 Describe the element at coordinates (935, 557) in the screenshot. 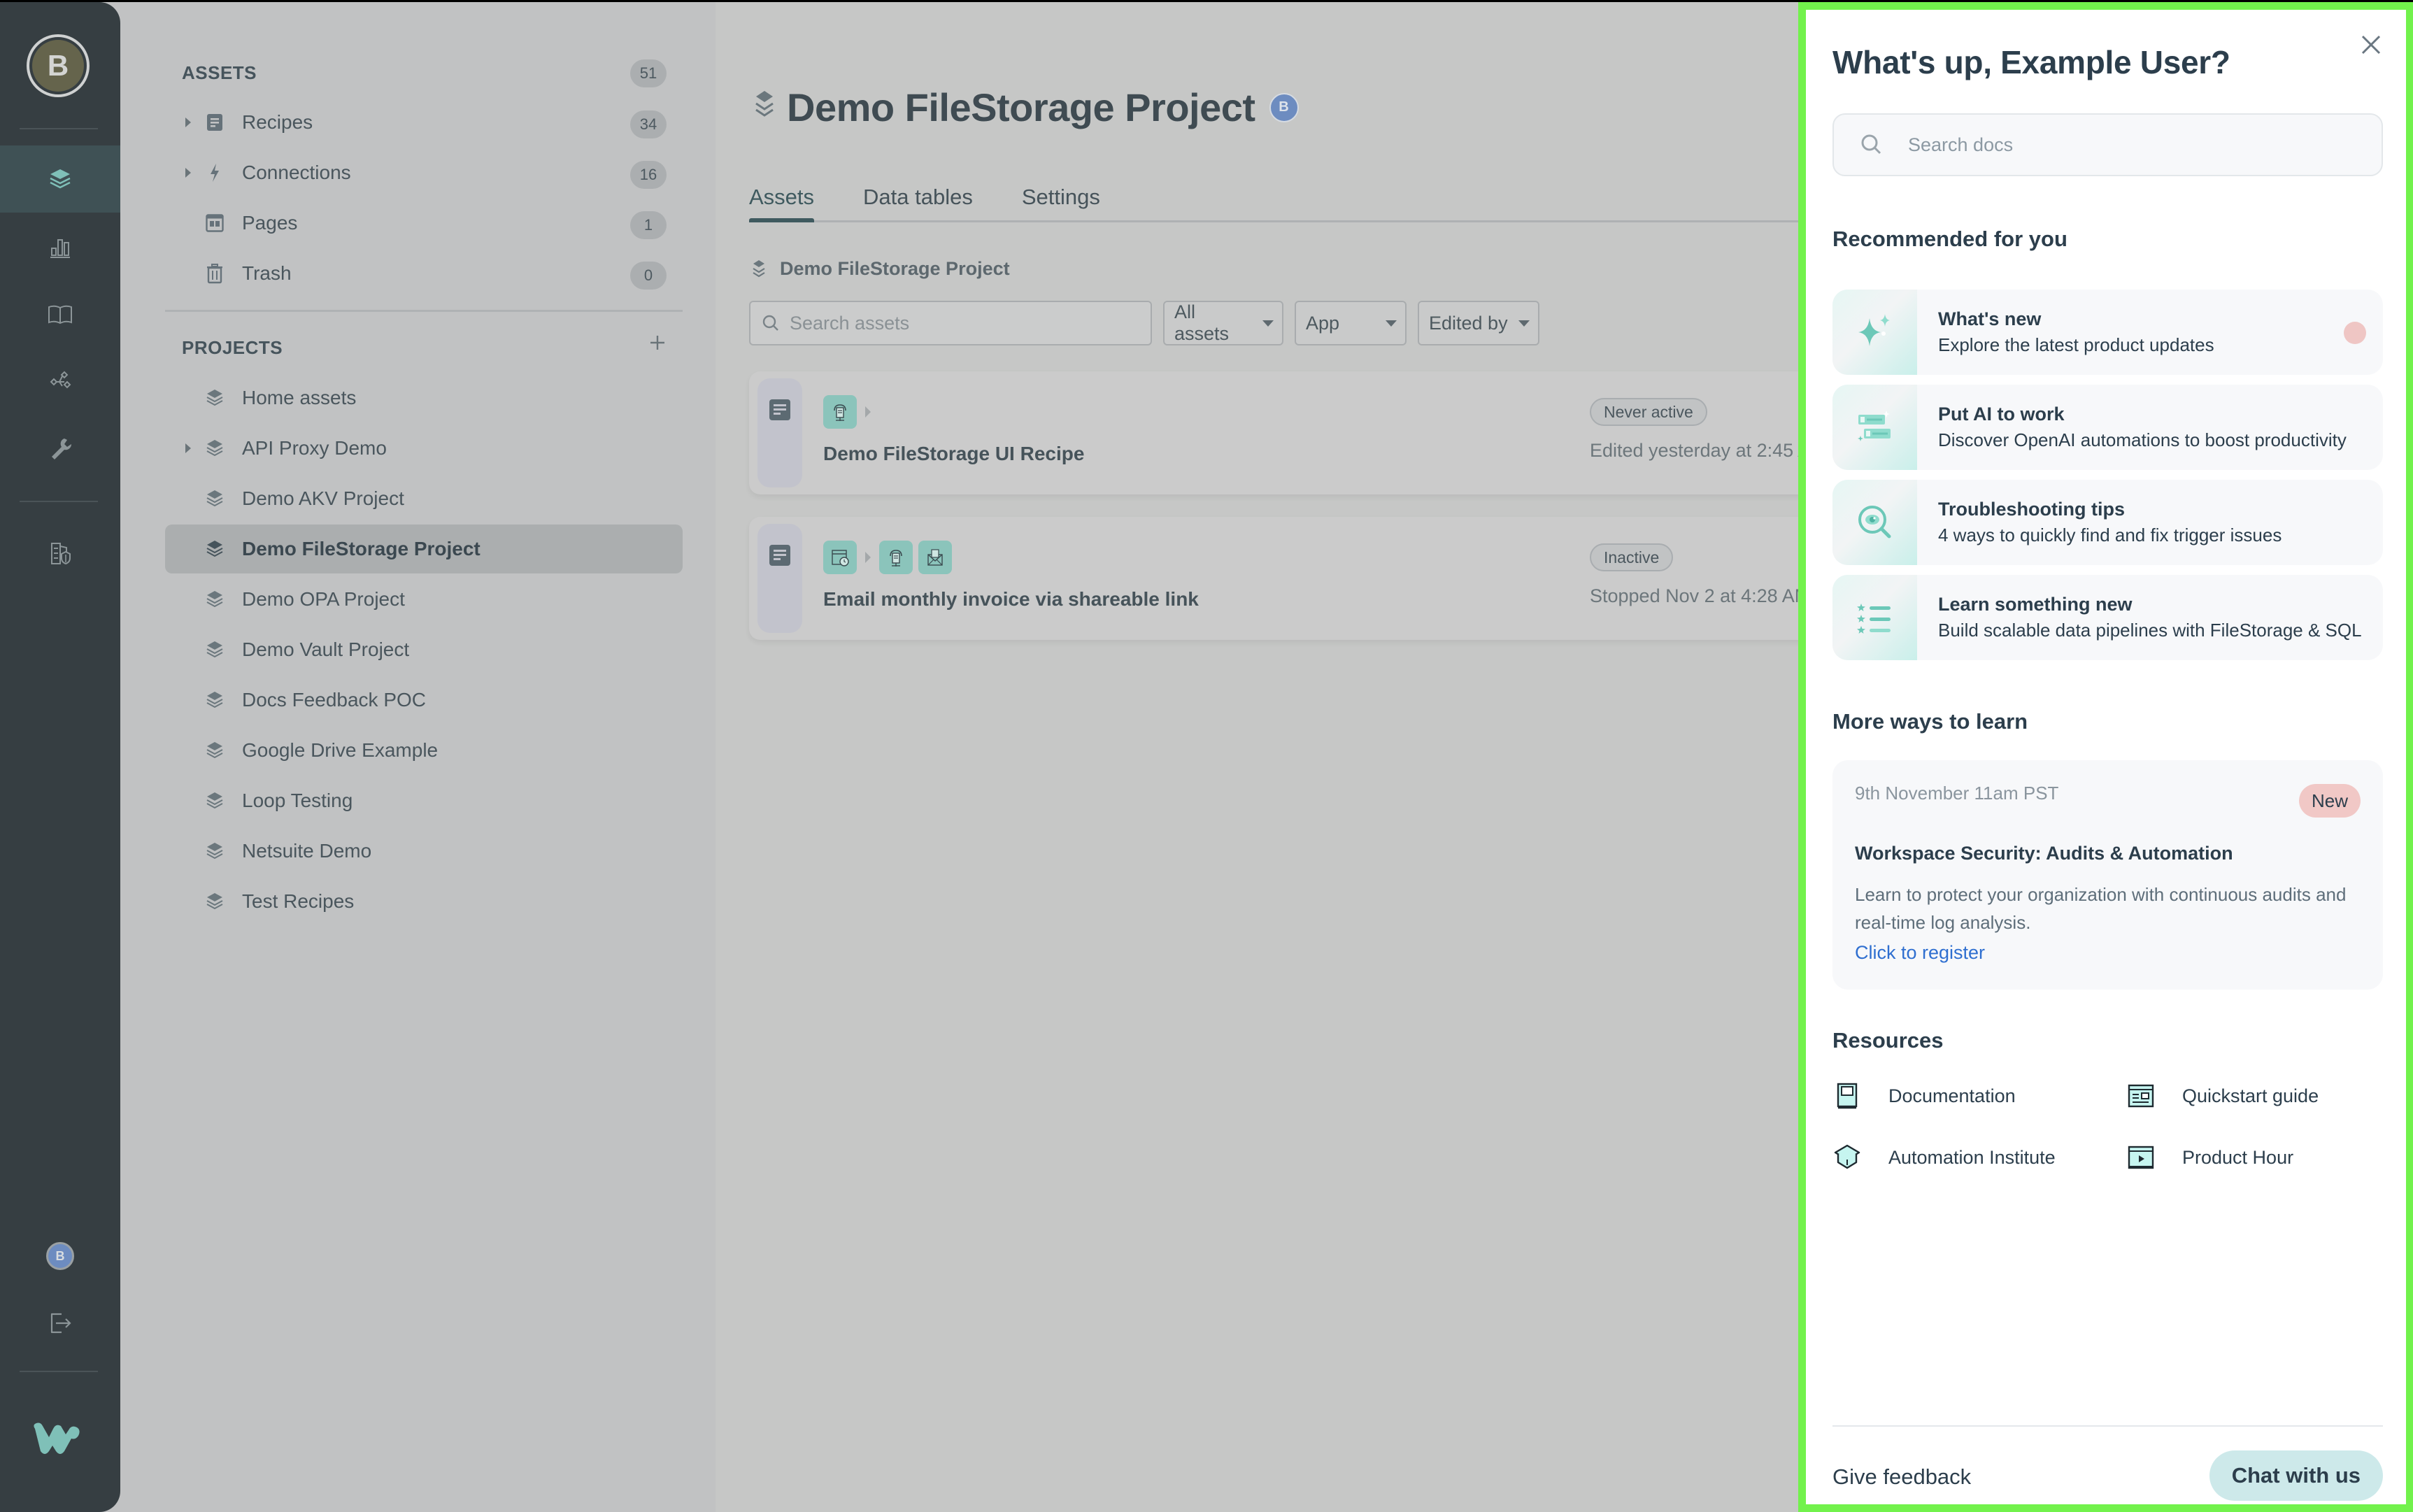

I see `email-icon` at that location.